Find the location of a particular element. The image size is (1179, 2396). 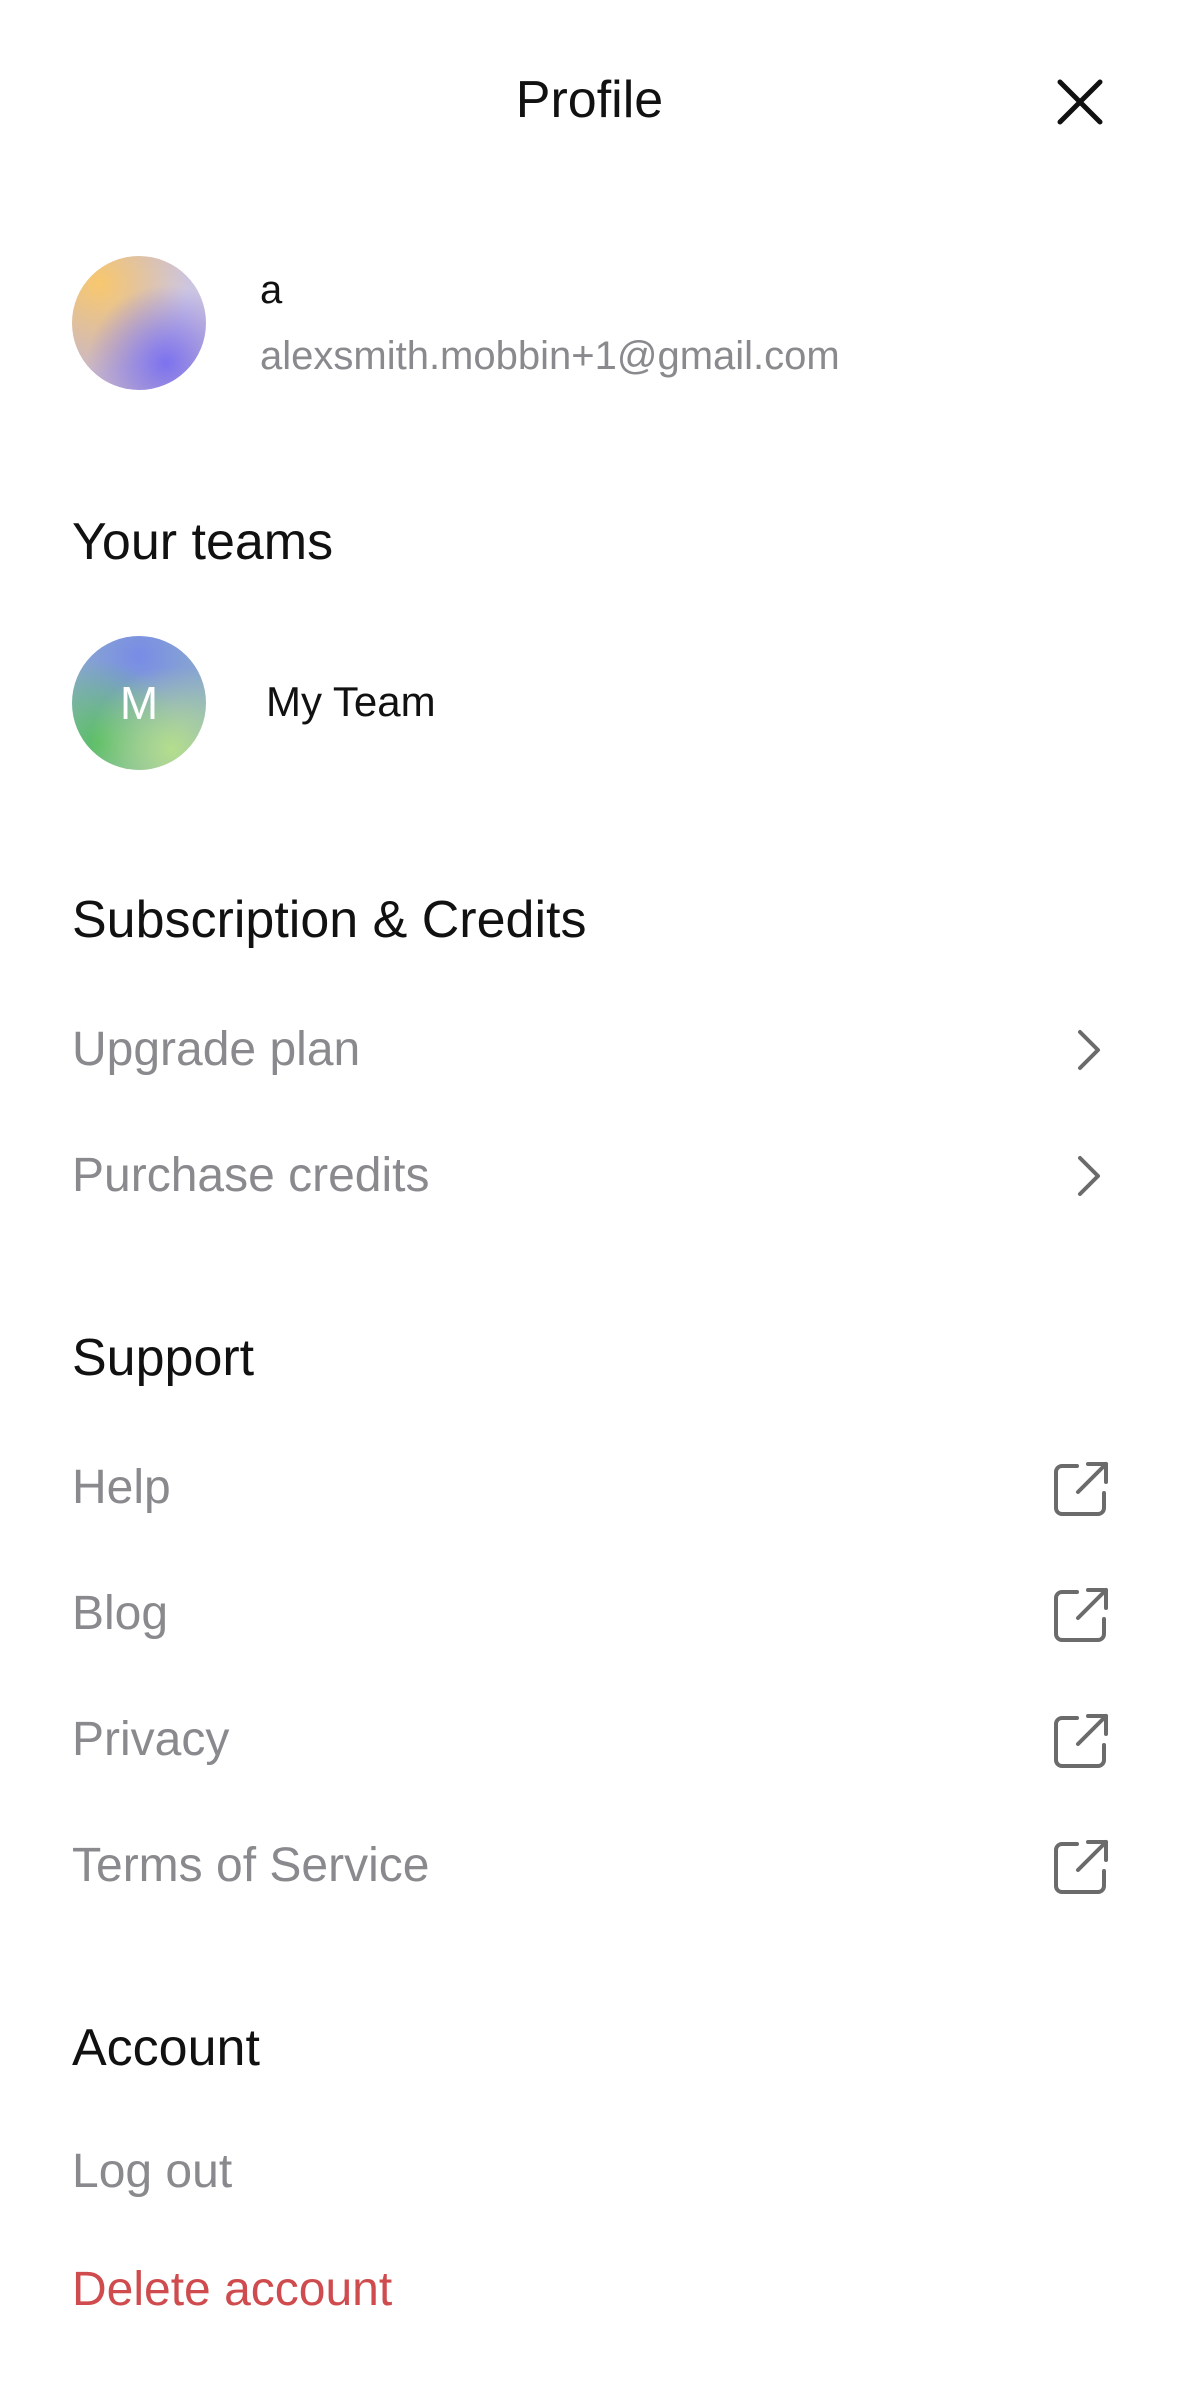

privacy-label: Privacy is located at coordinates (151, 1739).